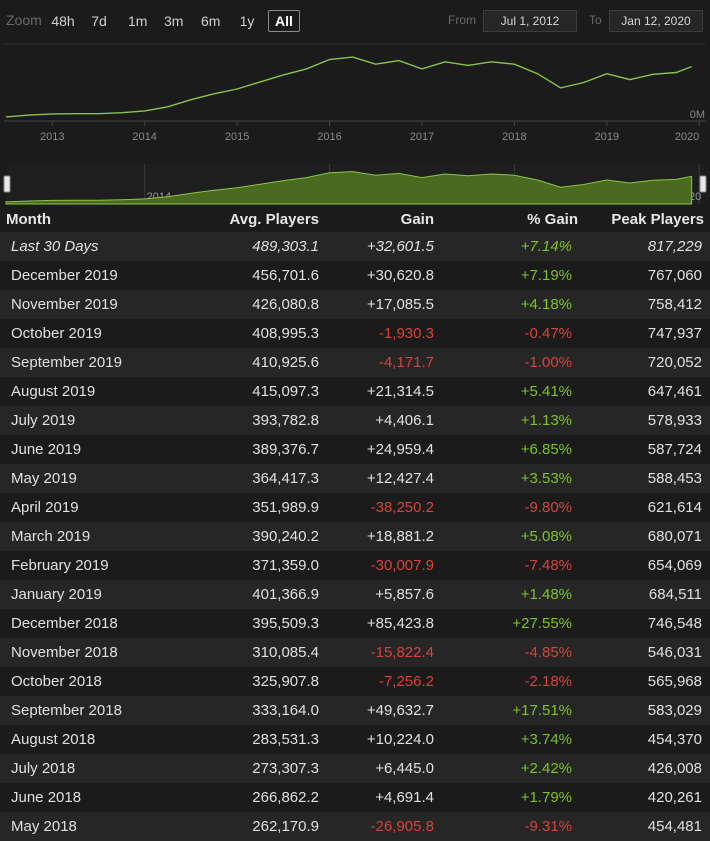 The height and width of the screenshot is (841, 710). I want to click on header-peak-players: Peak Players, so click(644, 219).